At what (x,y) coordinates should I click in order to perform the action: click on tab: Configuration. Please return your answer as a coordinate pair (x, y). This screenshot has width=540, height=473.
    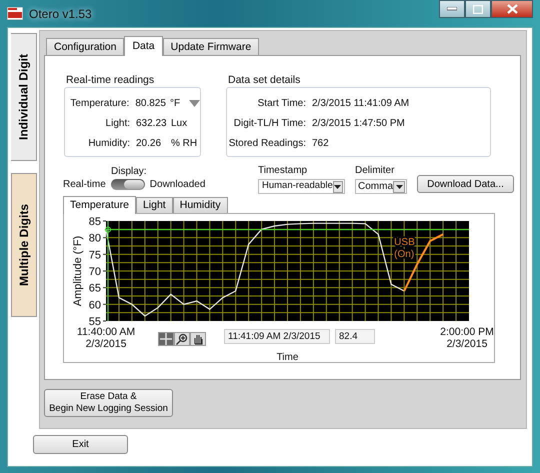
    Looking at the image, I should click on (85, 46).